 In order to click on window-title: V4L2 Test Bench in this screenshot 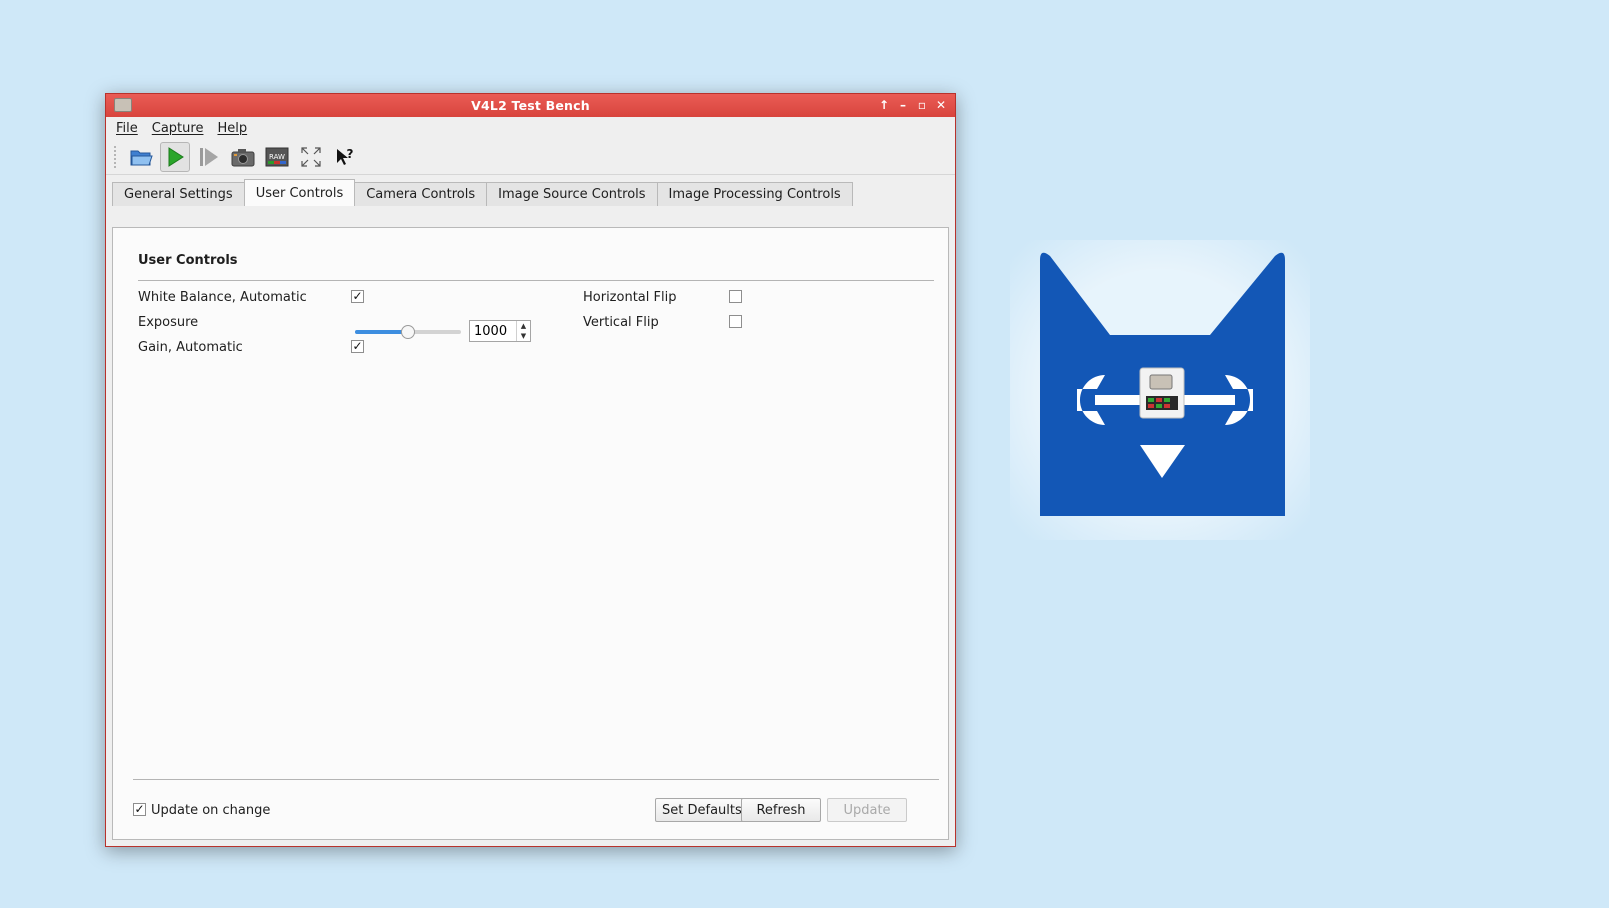, I will do `click(530, 105)`.